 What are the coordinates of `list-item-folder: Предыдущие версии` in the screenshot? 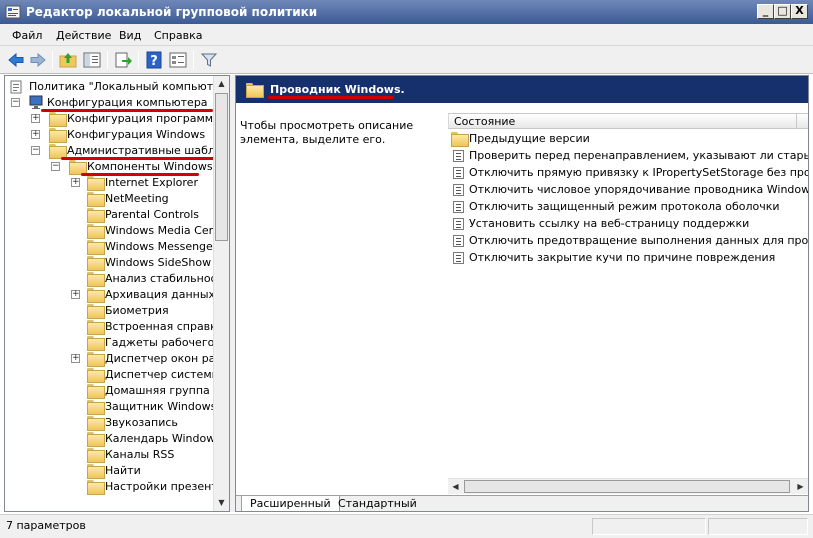 It's located at (628, 139).